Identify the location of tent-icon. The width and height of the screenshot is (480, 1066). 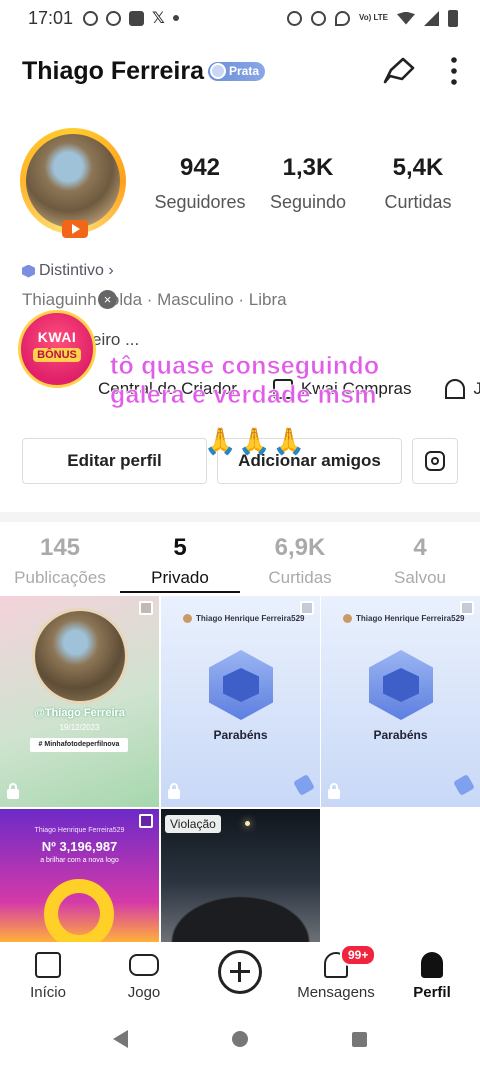
(455, 389).